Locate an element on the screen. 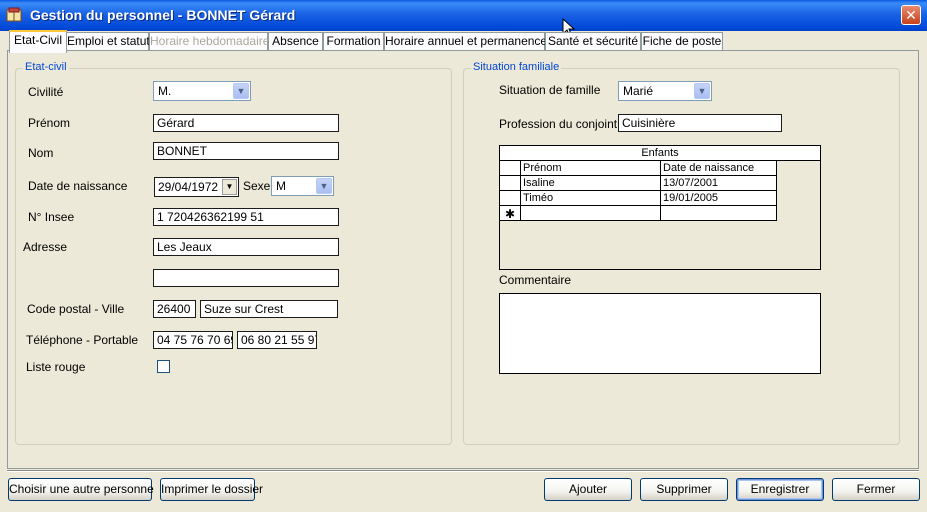 The height and width of the screenshot is (512, 927). ville-field: Suze sur Crest is located at coordinates (269, 309).